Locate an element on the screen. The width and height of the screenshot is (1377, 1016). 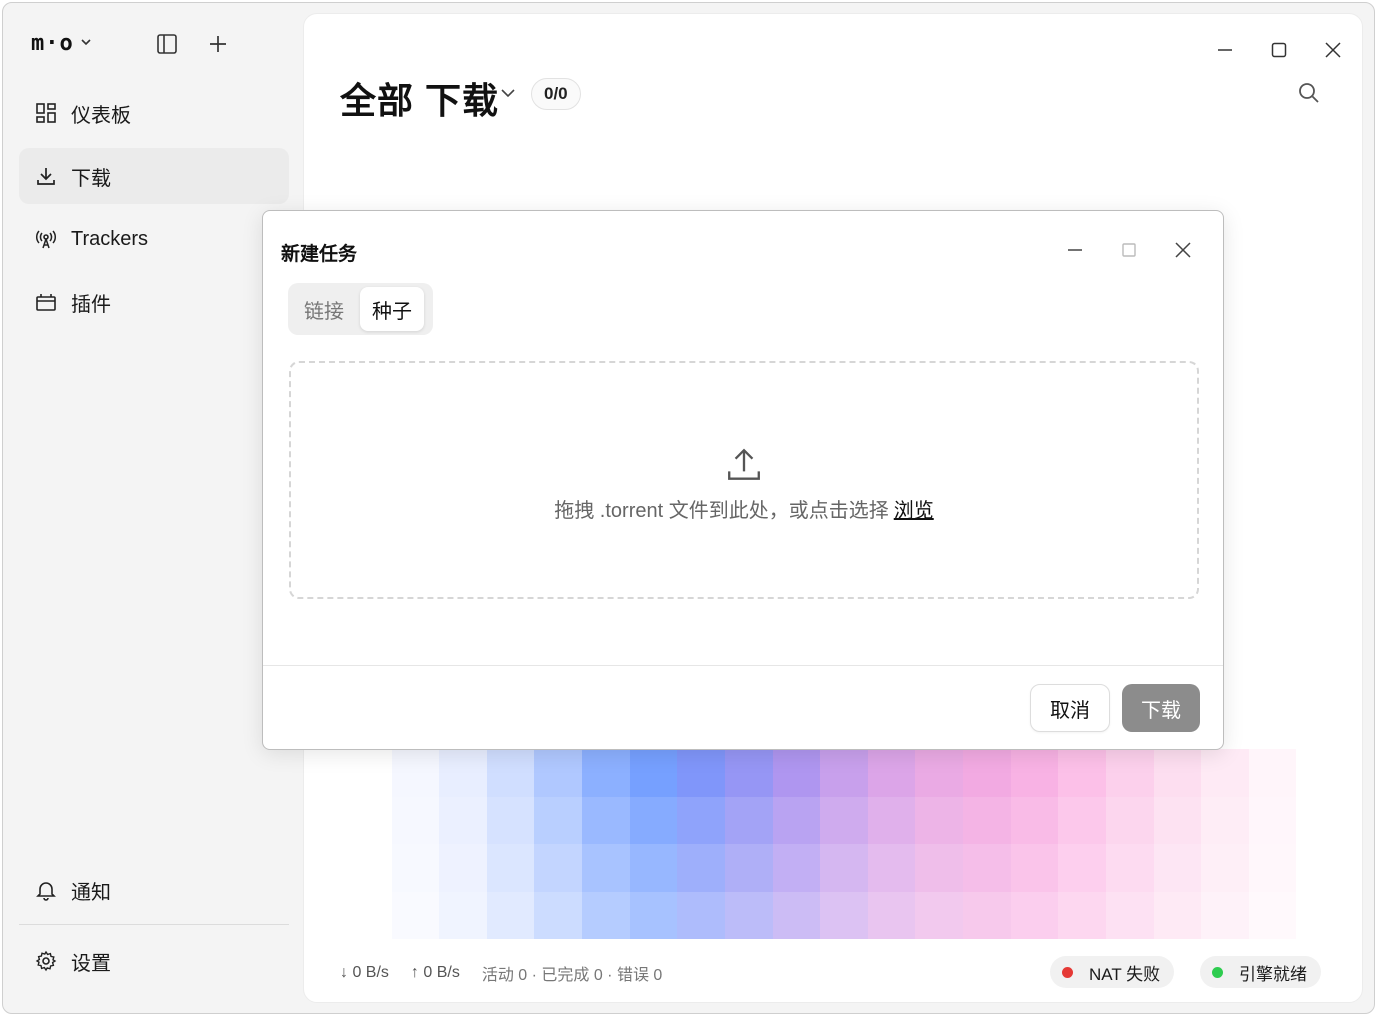
upload-speed: ↑ 0 B/s is located at coordinates (435, 972).